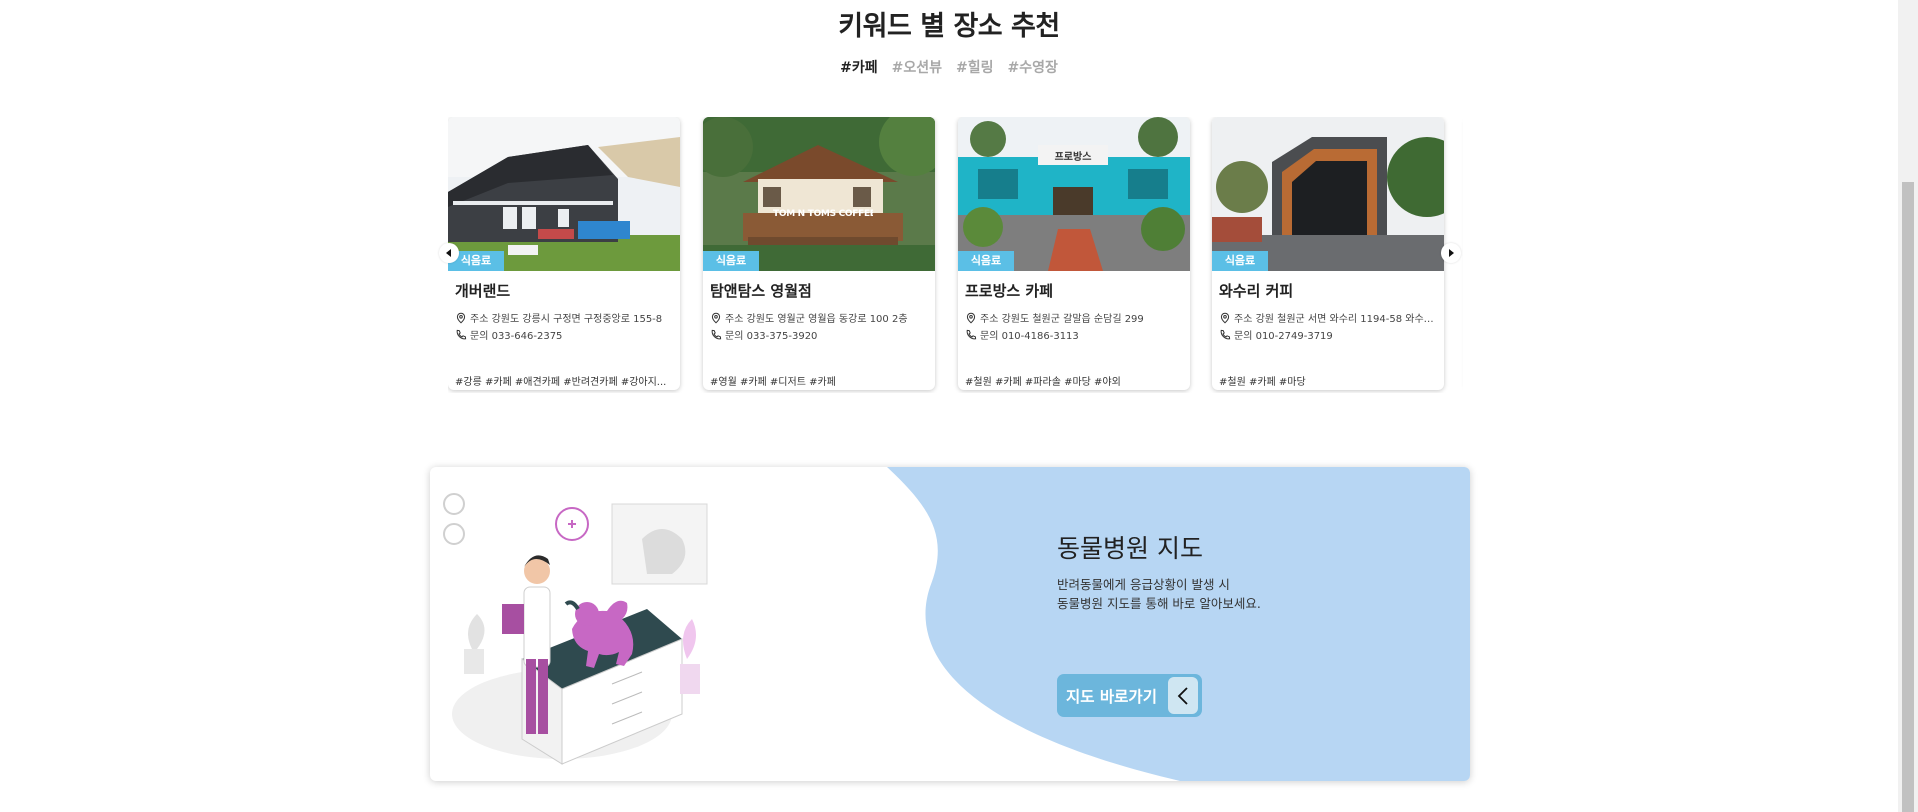 This screenshot has height=812, width=1918. Describe the element at coordinates (1130, 548) in the screenshot. I see `banner-title: 동물병원 지도` at that location.